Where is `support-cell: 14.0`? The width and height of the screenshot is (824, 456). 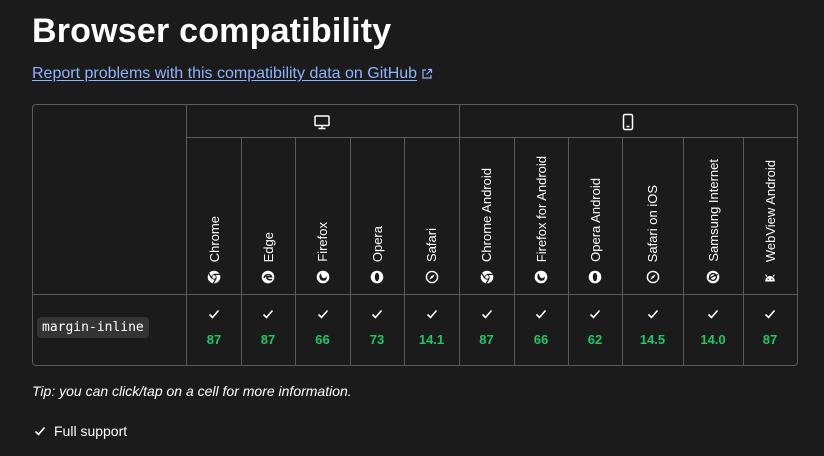
support-cell: 14.0 is located at coordinates (713, 330).